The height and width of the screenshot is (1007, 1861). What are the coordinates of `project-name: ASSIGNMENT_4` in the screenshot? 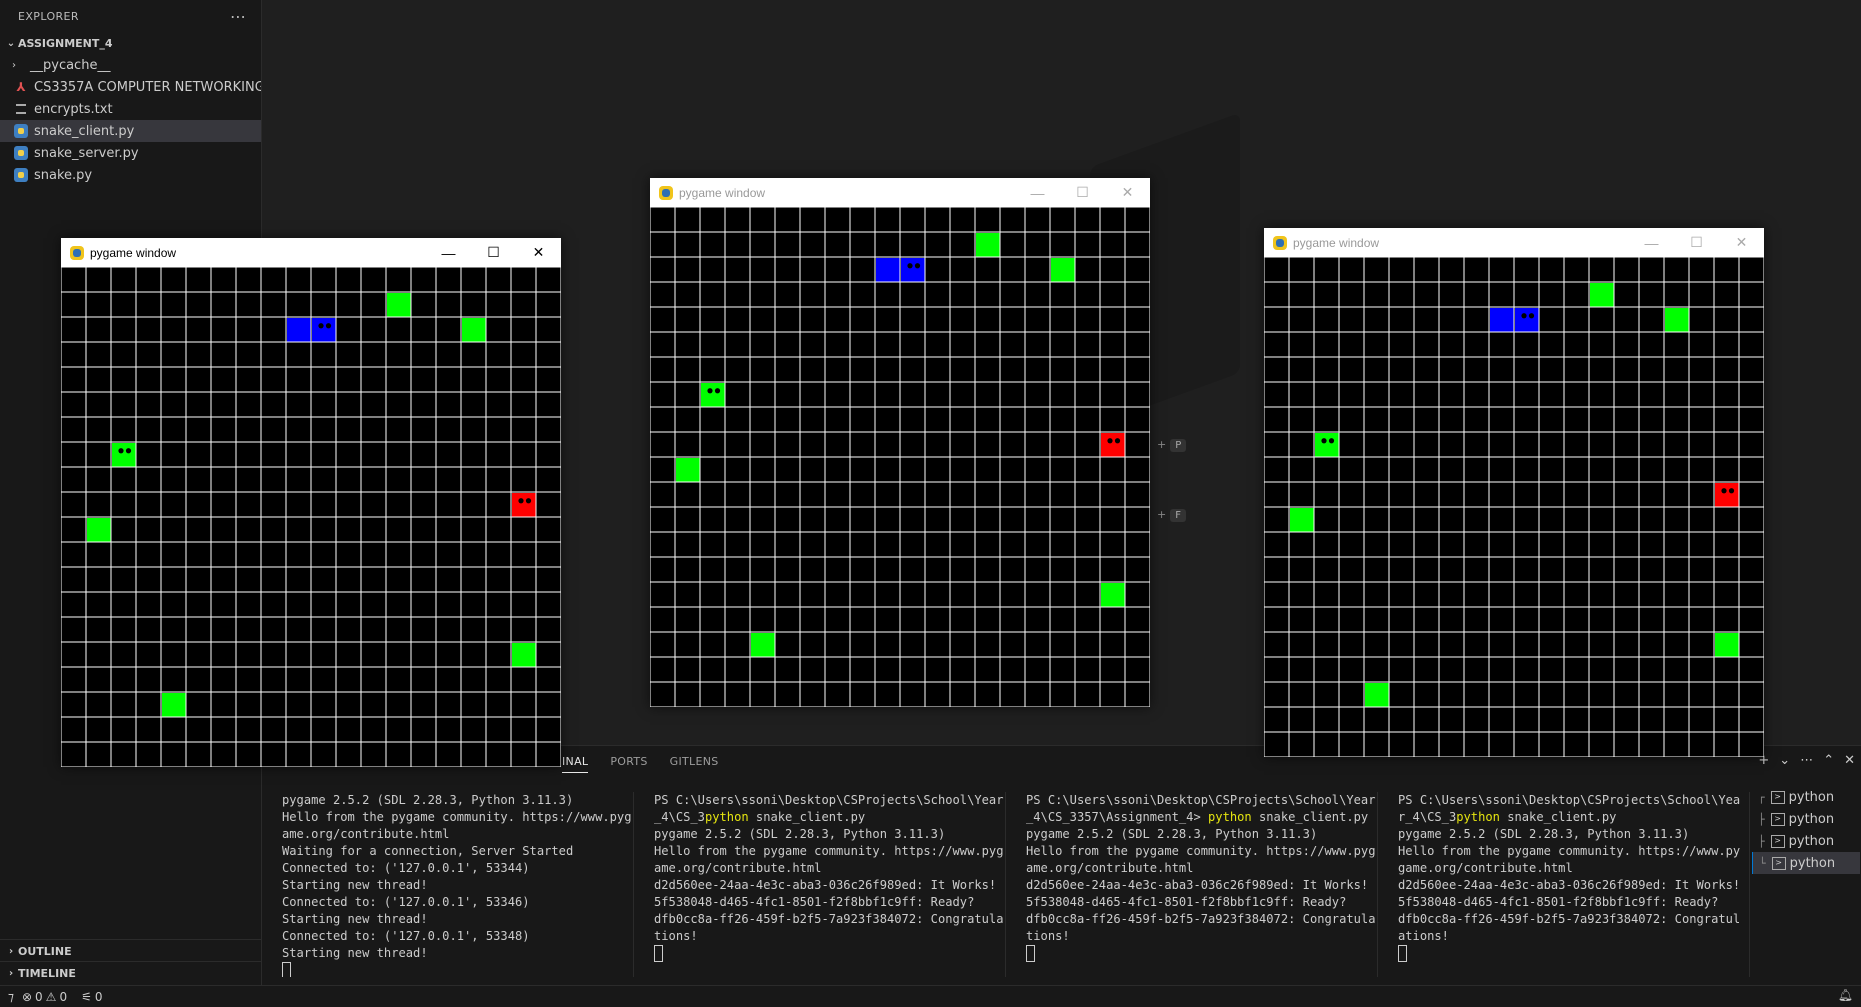 It's located at (65, 43).